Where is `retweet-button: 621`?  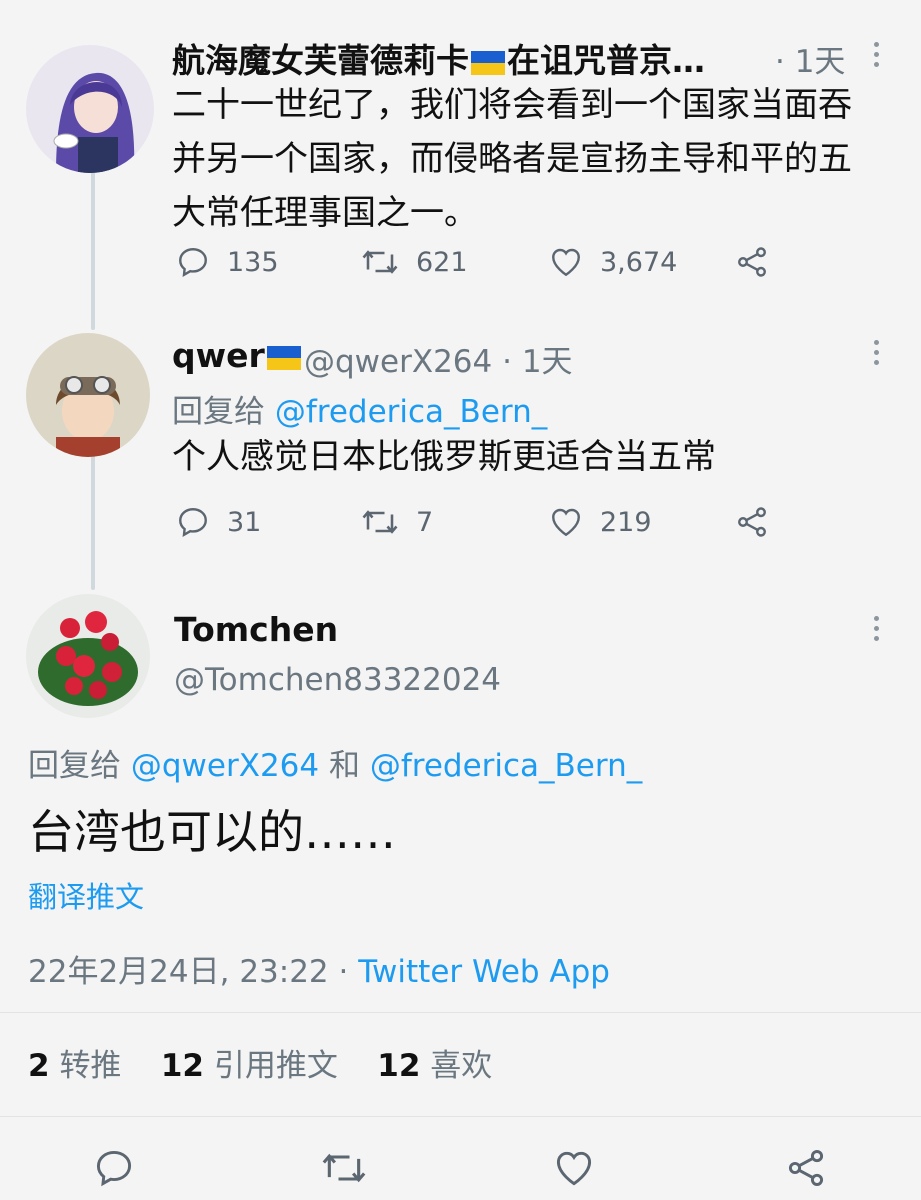 retweet-button: 621 is located at coordinates (414, 262).